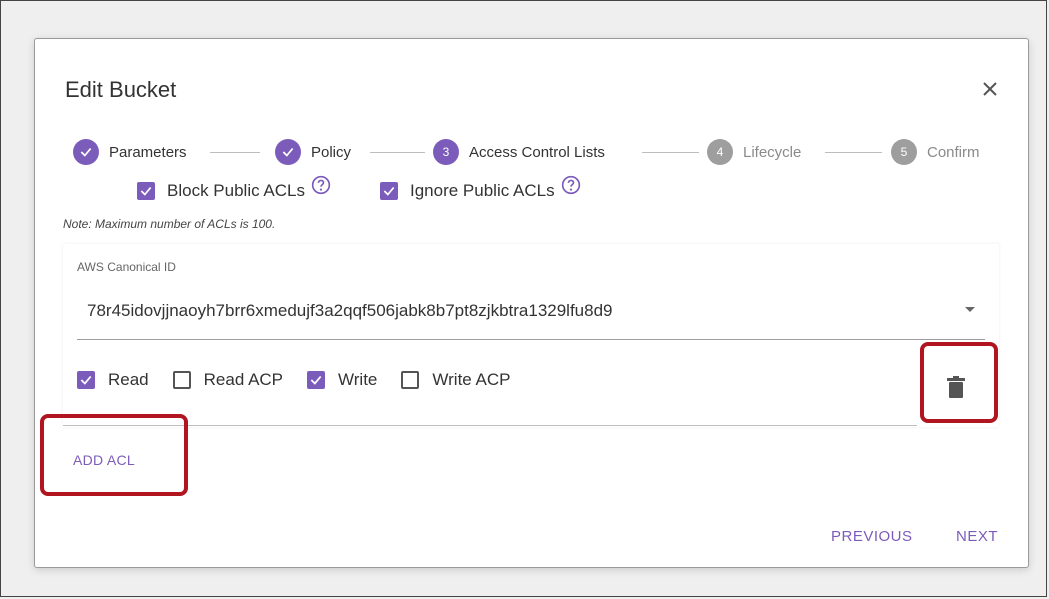  I want to click on previous-button: PREVIOUS, so click(872, 536).